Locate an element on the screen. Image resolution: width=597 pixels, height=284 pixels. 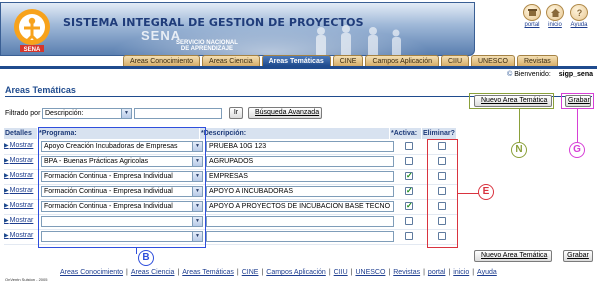
footer-link: Areas Temáticas is located at coordinates (208, 272).